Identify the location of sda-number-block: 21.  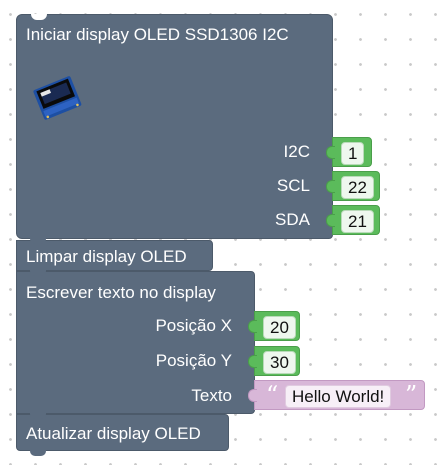
(353, 220).